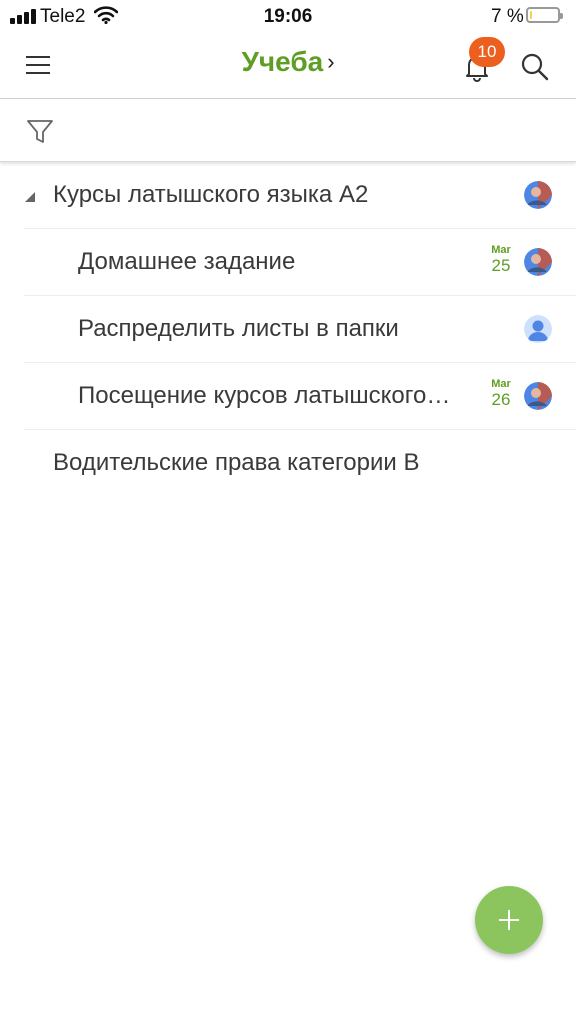 This screenshot has width=576, height=1024. What do you see at coordinates (501, 265) in the screenshot?
I see `due-date-day: 25` at bounding box center [501, 265].